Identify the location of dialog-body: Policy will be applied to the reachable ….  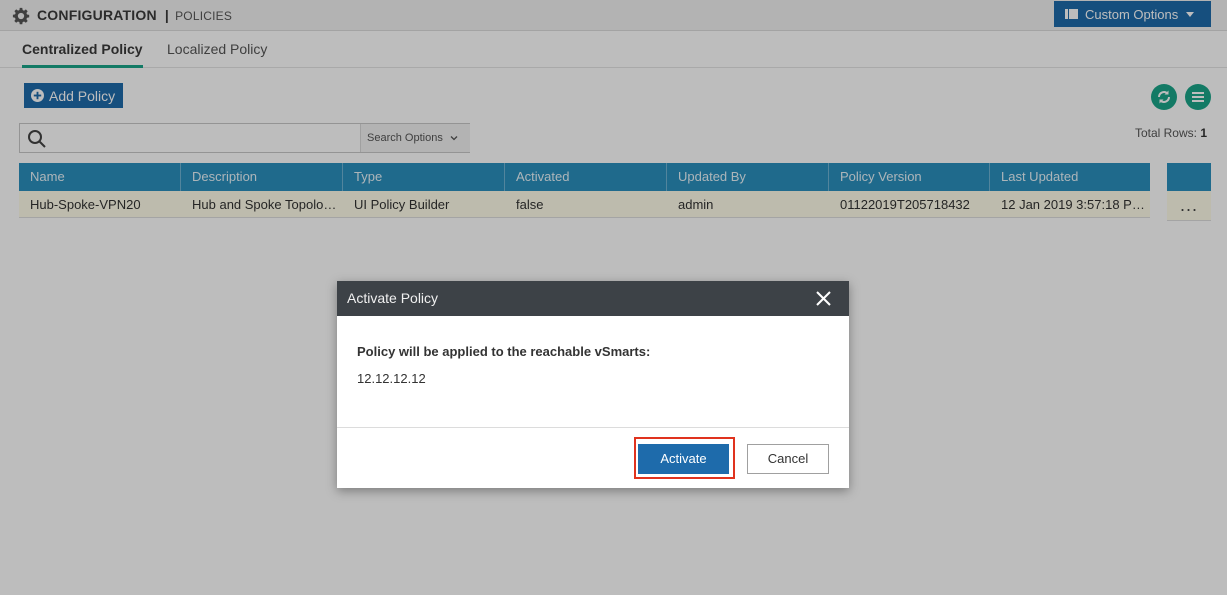
(593, 372).